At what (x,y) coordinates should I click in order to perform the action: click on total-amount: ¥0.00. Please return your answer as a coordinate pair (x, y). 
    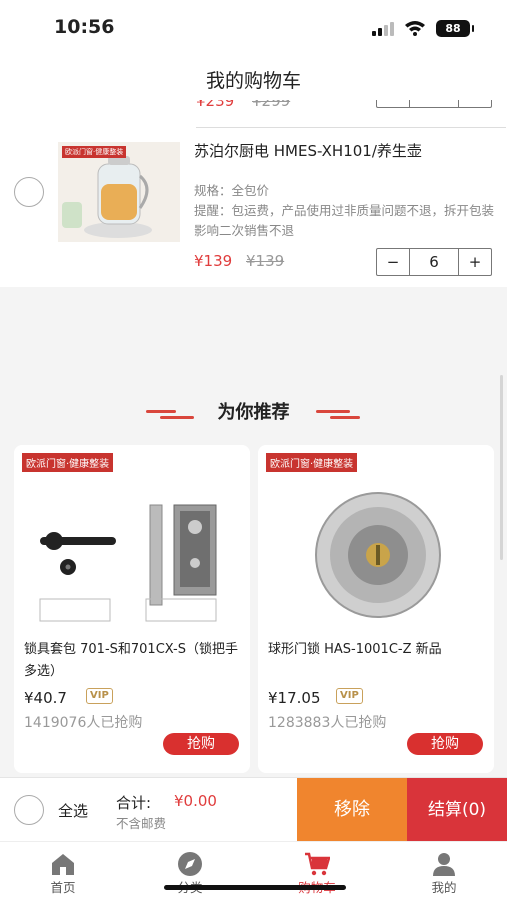
    Looking at the image, I should click on (195, 801).